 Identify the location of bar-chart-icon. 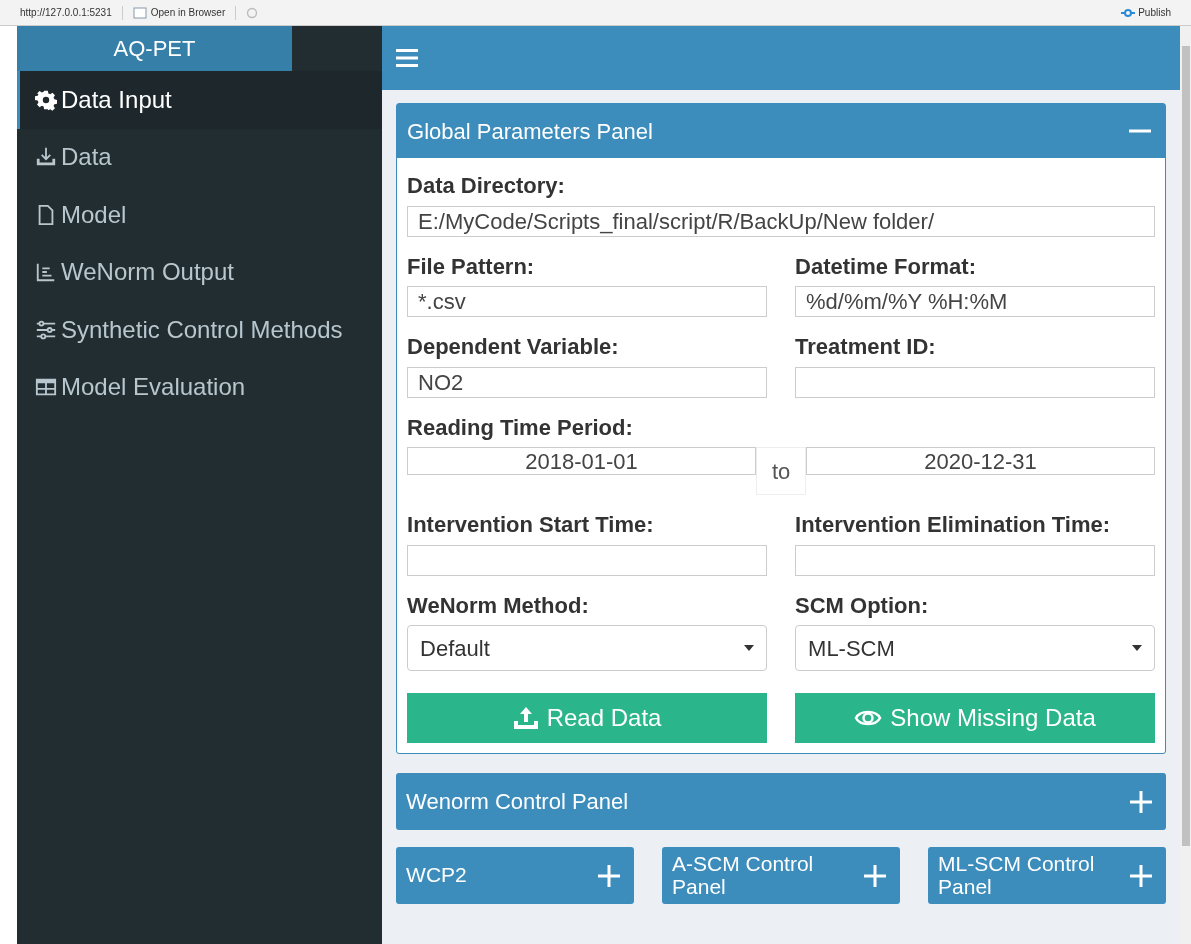
(46, 272).